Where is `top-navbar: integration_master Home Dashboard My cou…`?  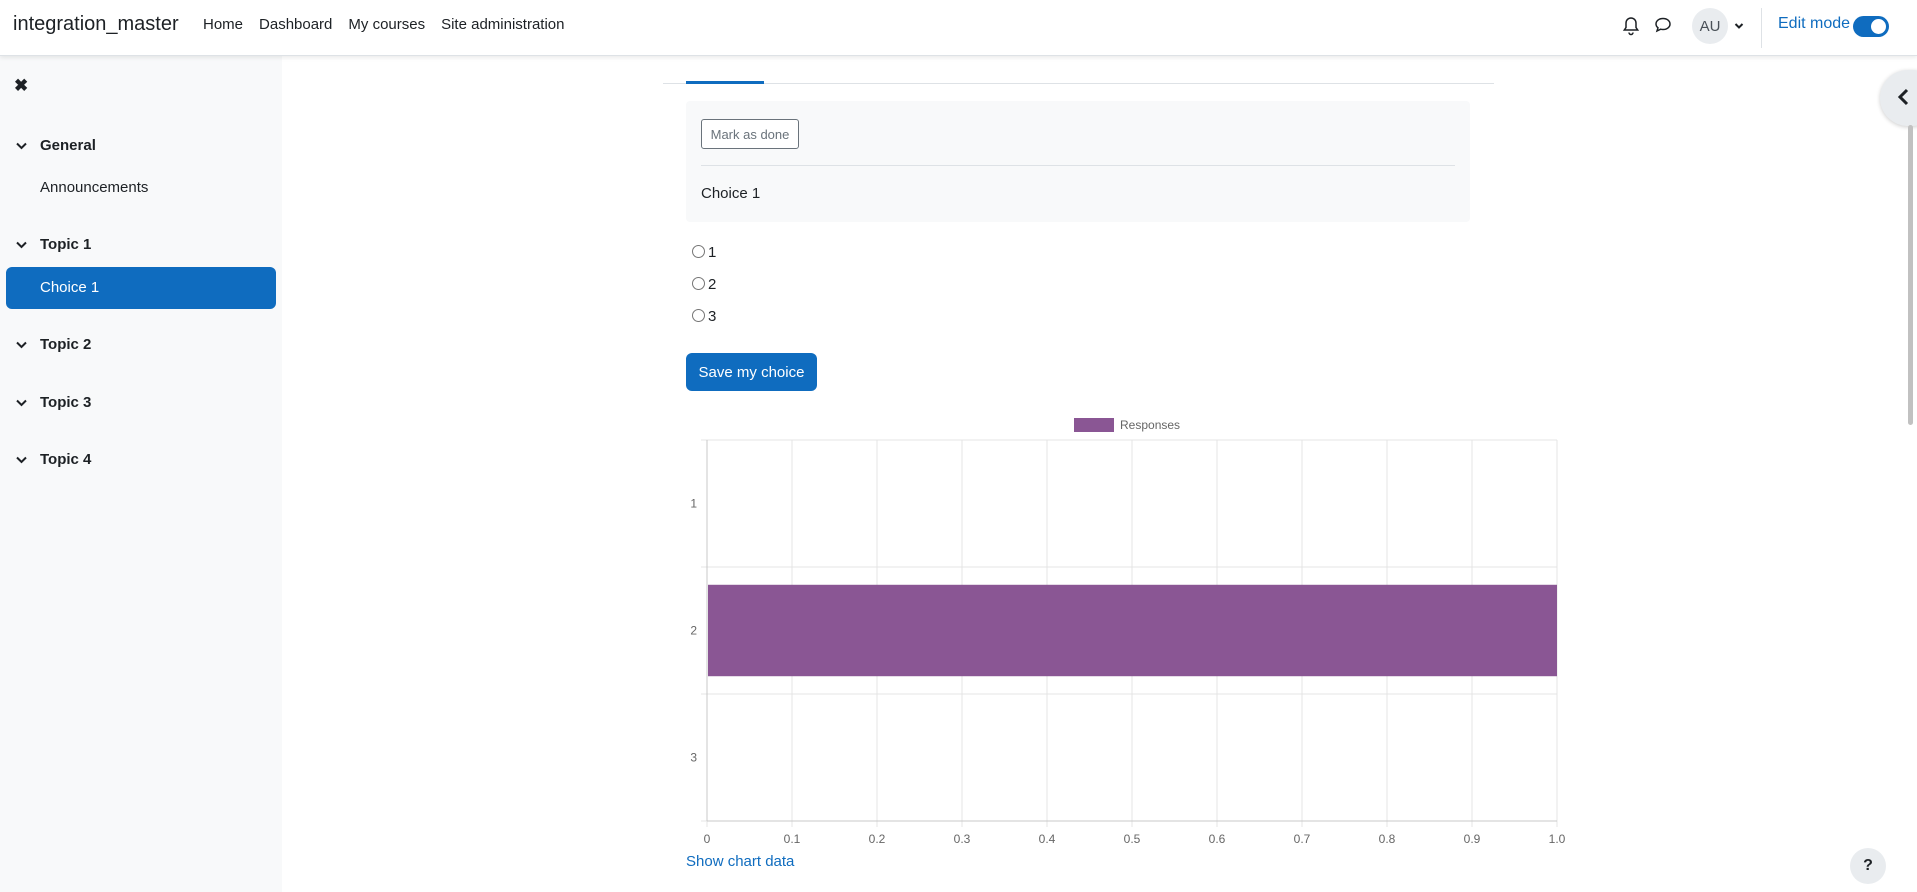
top-navbar: integration_master Home Dashboard My cou… is located at coordinates (958, 28).